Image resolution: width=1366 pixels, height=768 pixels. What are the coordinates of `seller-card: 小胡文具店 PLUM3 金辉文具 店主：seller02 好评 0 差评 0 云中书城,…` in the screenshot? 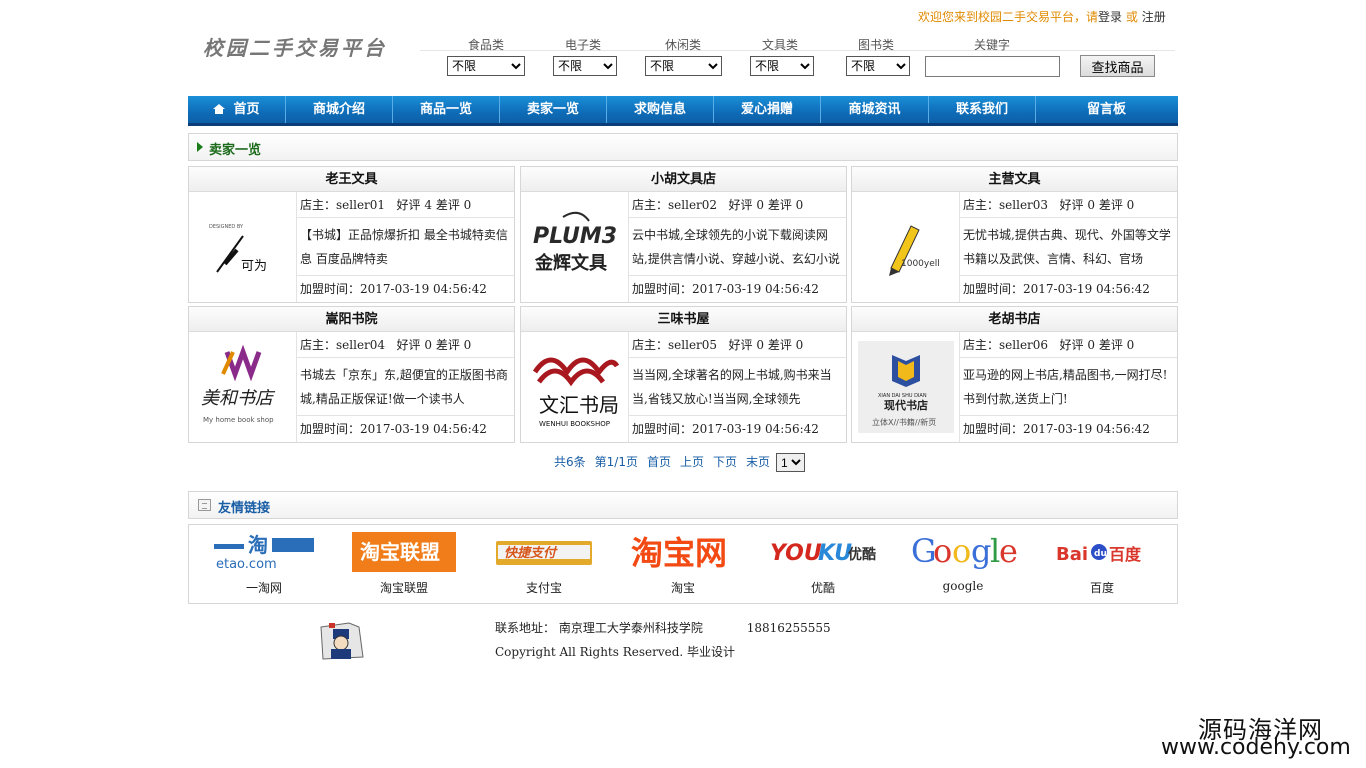 It's located at (683, 234).